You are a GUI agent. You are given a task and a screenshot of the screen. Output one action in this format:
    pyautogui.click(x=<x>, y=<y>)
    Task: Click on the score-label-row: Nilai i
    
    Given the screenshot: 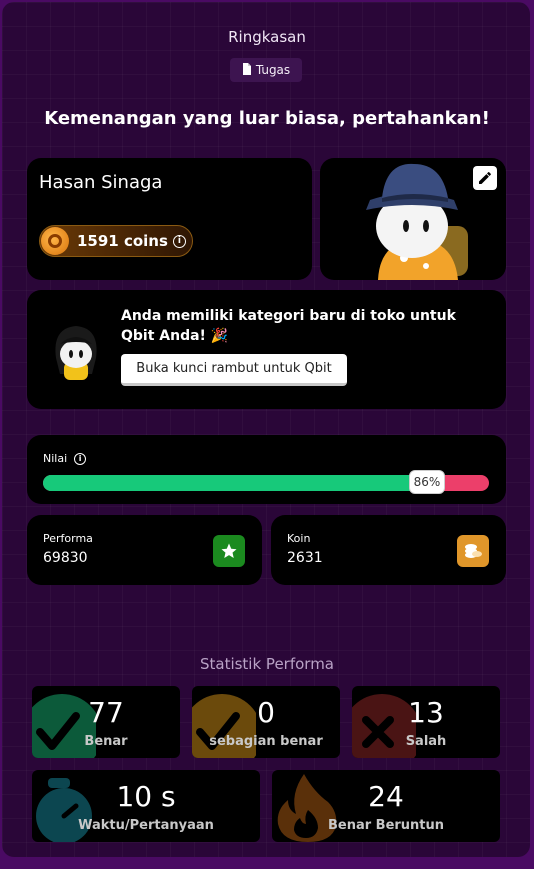 What is the action you would take?
    pyautogui.click(x=65, y=458)
    